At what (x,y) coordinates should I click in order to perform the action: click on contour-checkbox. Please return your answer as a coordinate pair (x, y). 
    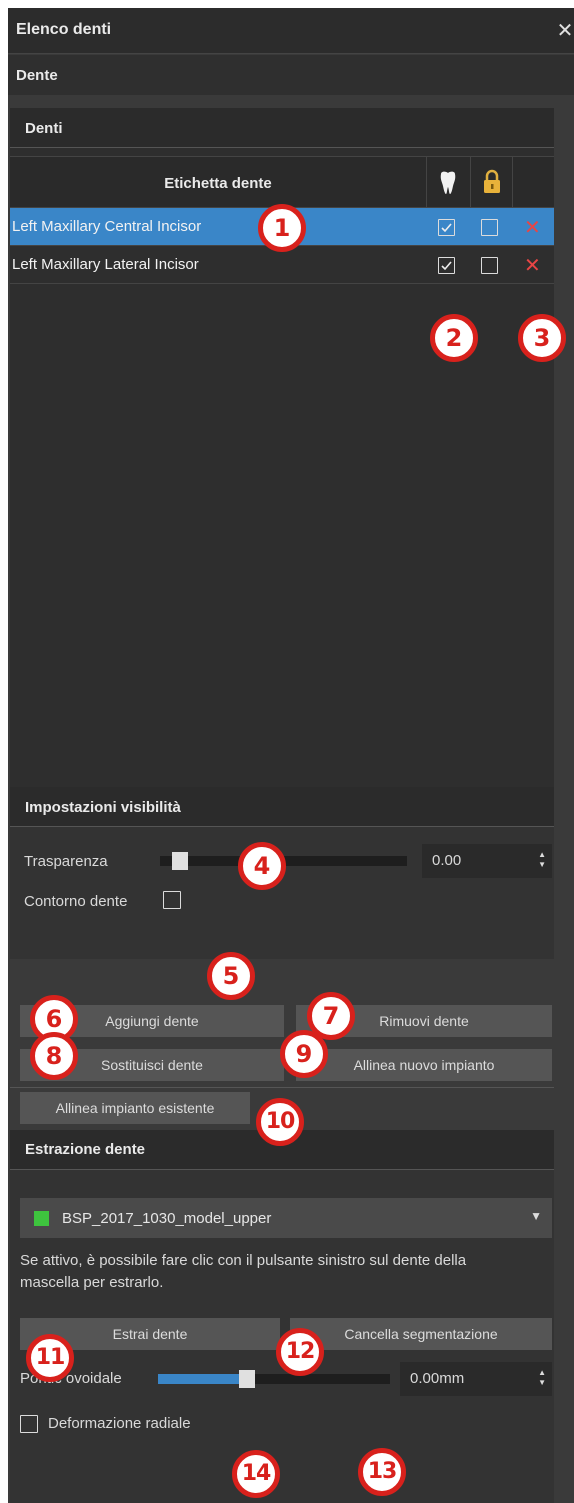
    Looking at the image, I should click on (172, 900).